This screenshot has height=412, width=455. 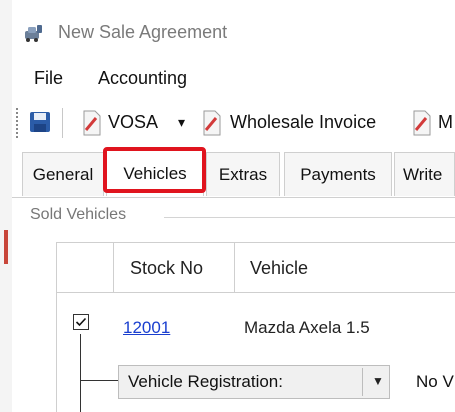 I want to click on tab-label: Payments, so click(x=338, y=174).